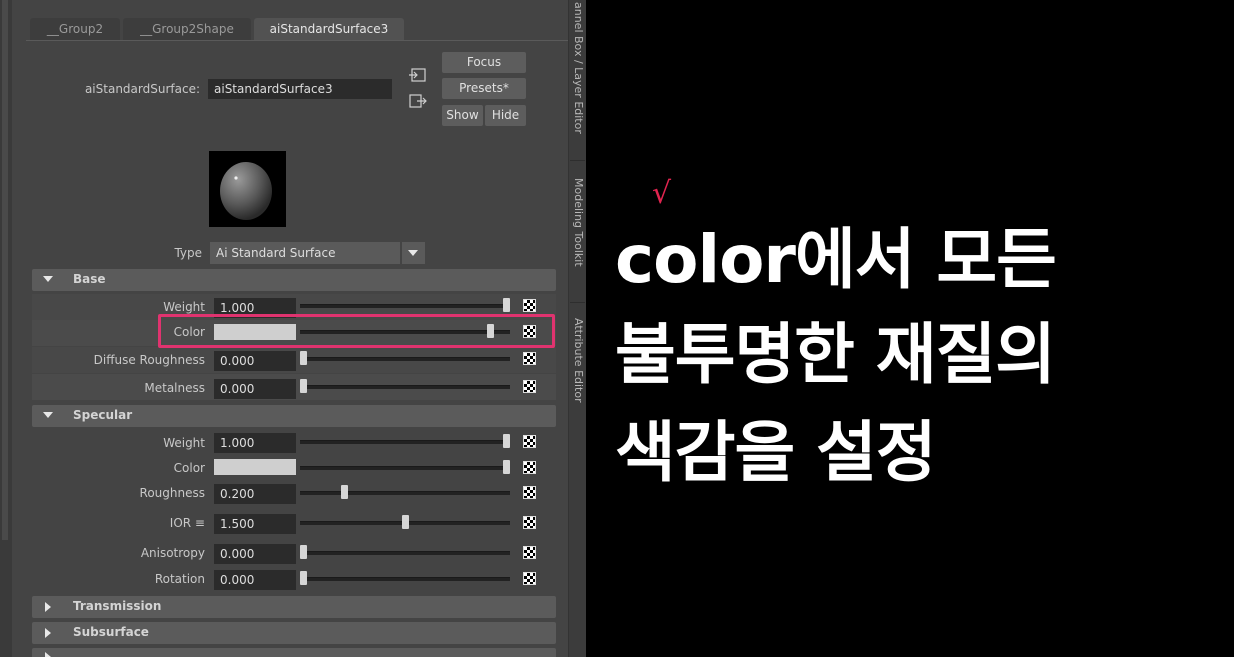  I want to click on metalness-label: Metalness, so click(174, 388).